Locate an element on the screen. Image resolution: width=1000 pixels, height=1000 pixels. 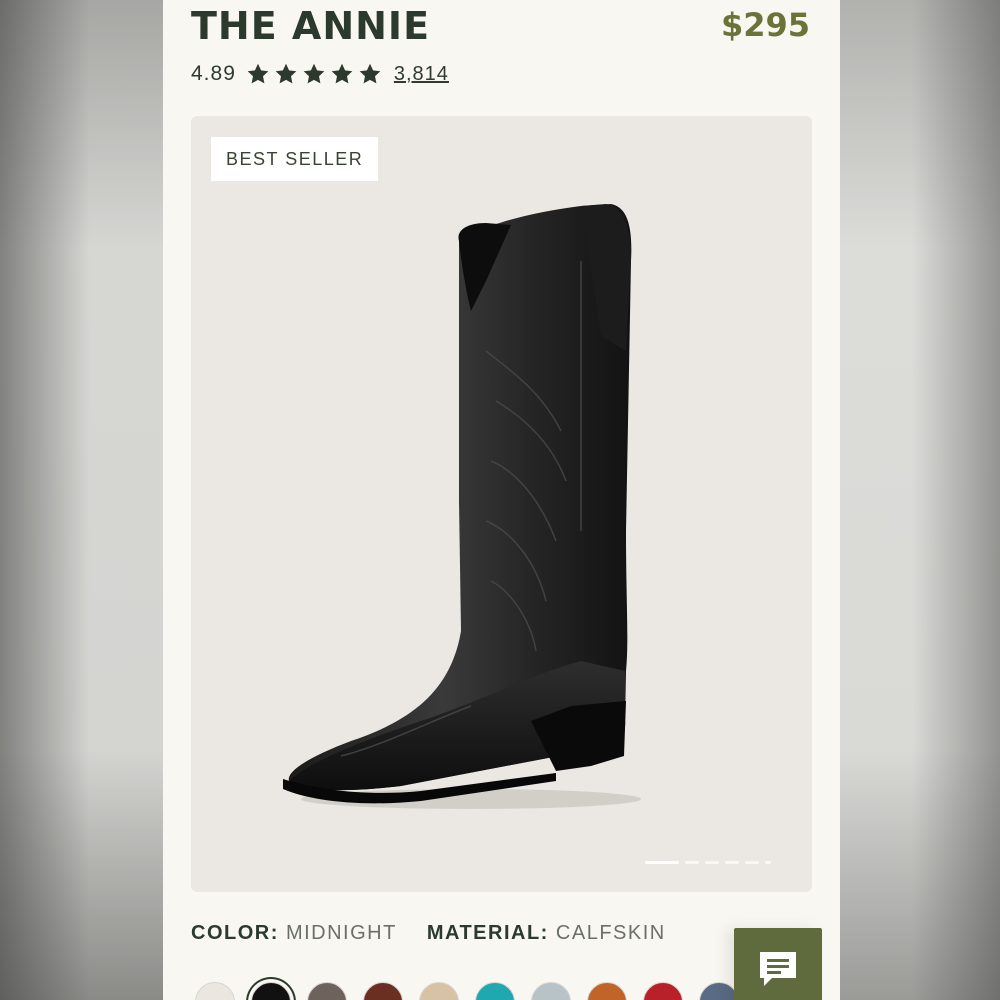
gallery-pagination is located at coordinates (708, 862).